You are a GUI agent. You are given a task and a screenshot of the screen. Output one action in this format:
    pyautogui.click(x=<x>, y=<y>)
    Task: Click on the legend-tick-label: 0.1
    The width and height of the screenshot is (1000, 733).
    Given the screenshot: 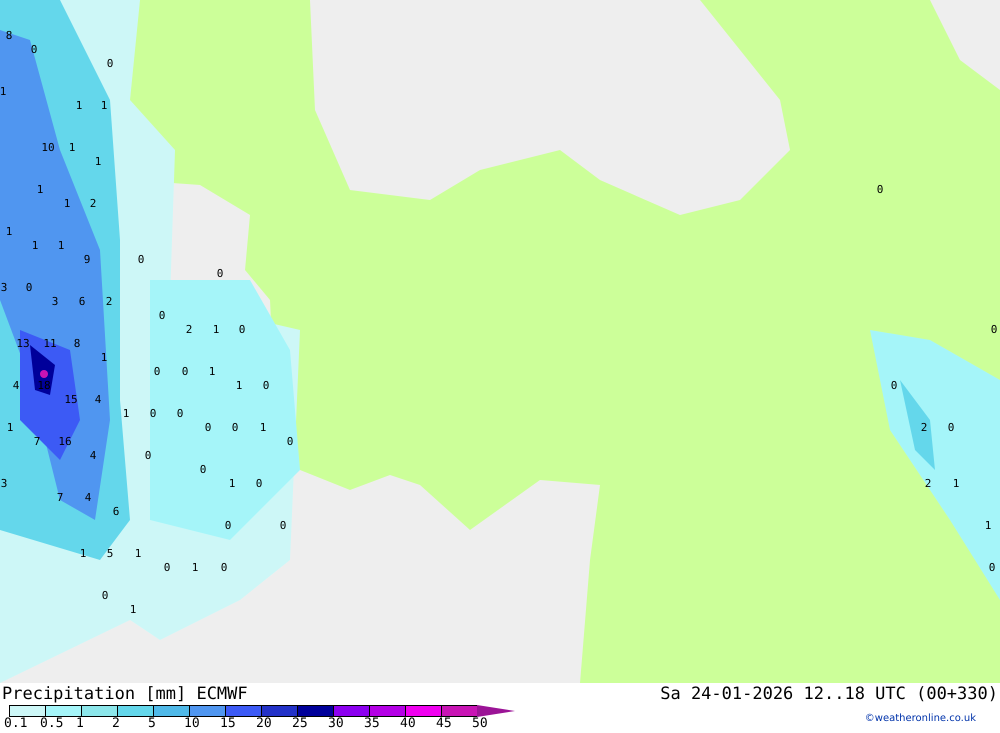 What is the action you would take?
    pyautogui.click(x=16, y=724)
    